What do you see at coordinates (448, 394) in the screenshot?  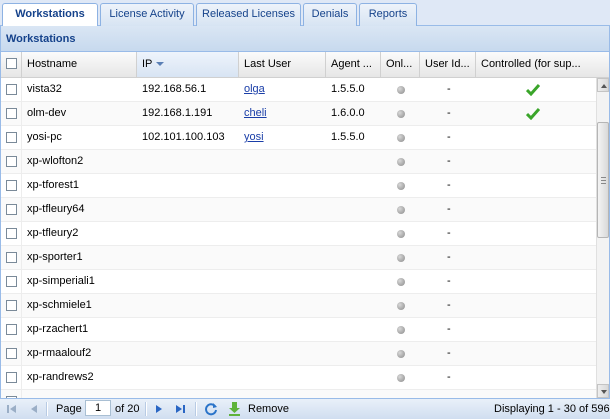 I see `user-id-cell` at bounding box center [448, 394].